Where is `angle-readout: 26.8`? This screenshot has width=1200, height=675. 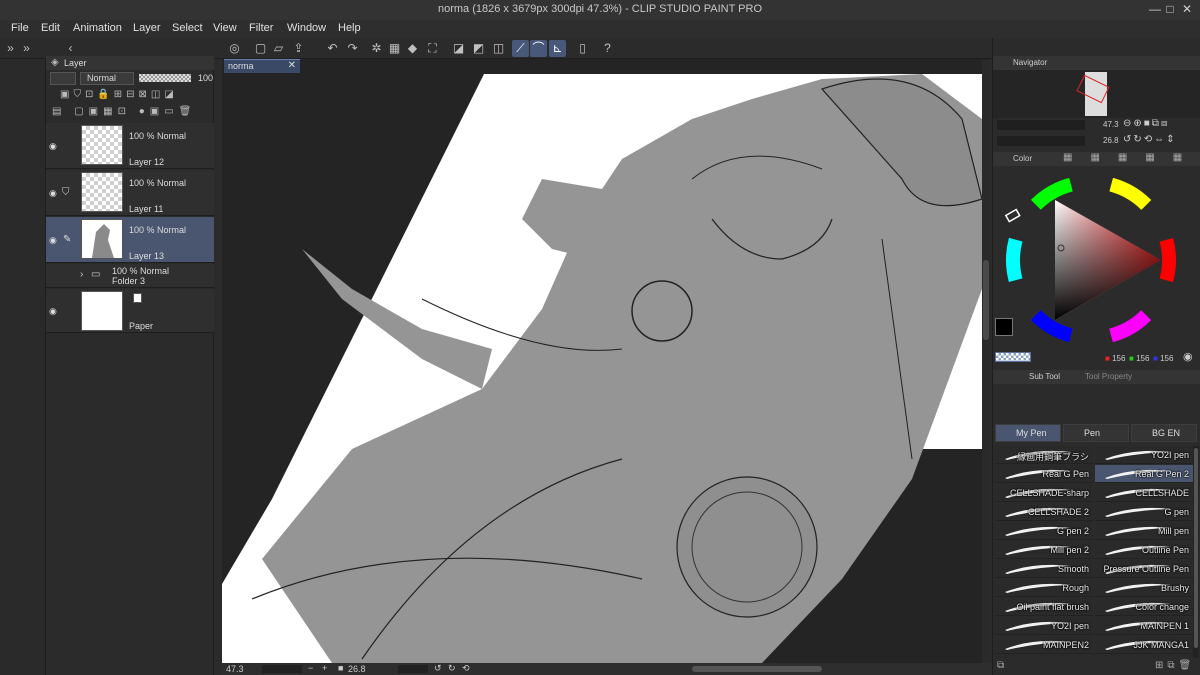 angle-readout: 26.8 is located at coordinates (357, 669).